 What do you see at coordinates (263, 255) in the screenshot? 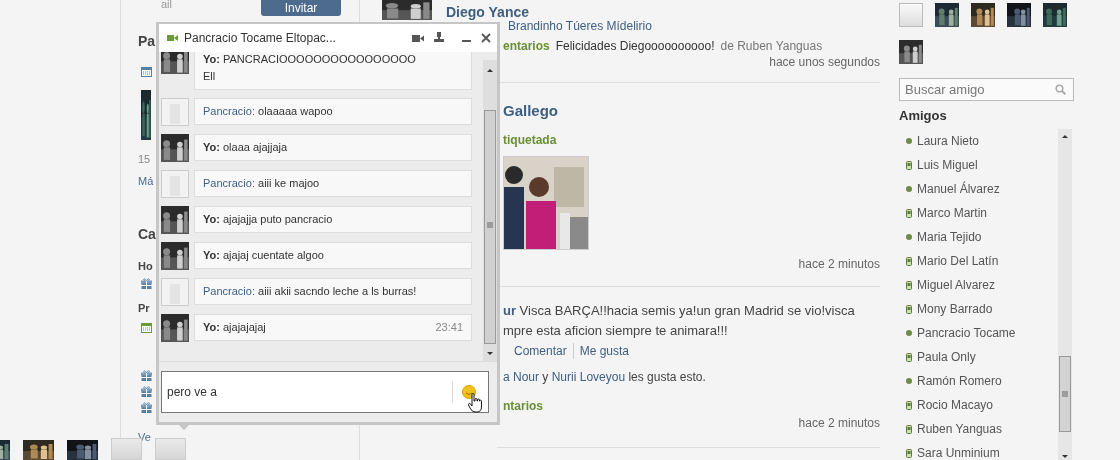
I see `message-text: Yo: ajajaj cuentate algoo` at bounding box center [263, 255].